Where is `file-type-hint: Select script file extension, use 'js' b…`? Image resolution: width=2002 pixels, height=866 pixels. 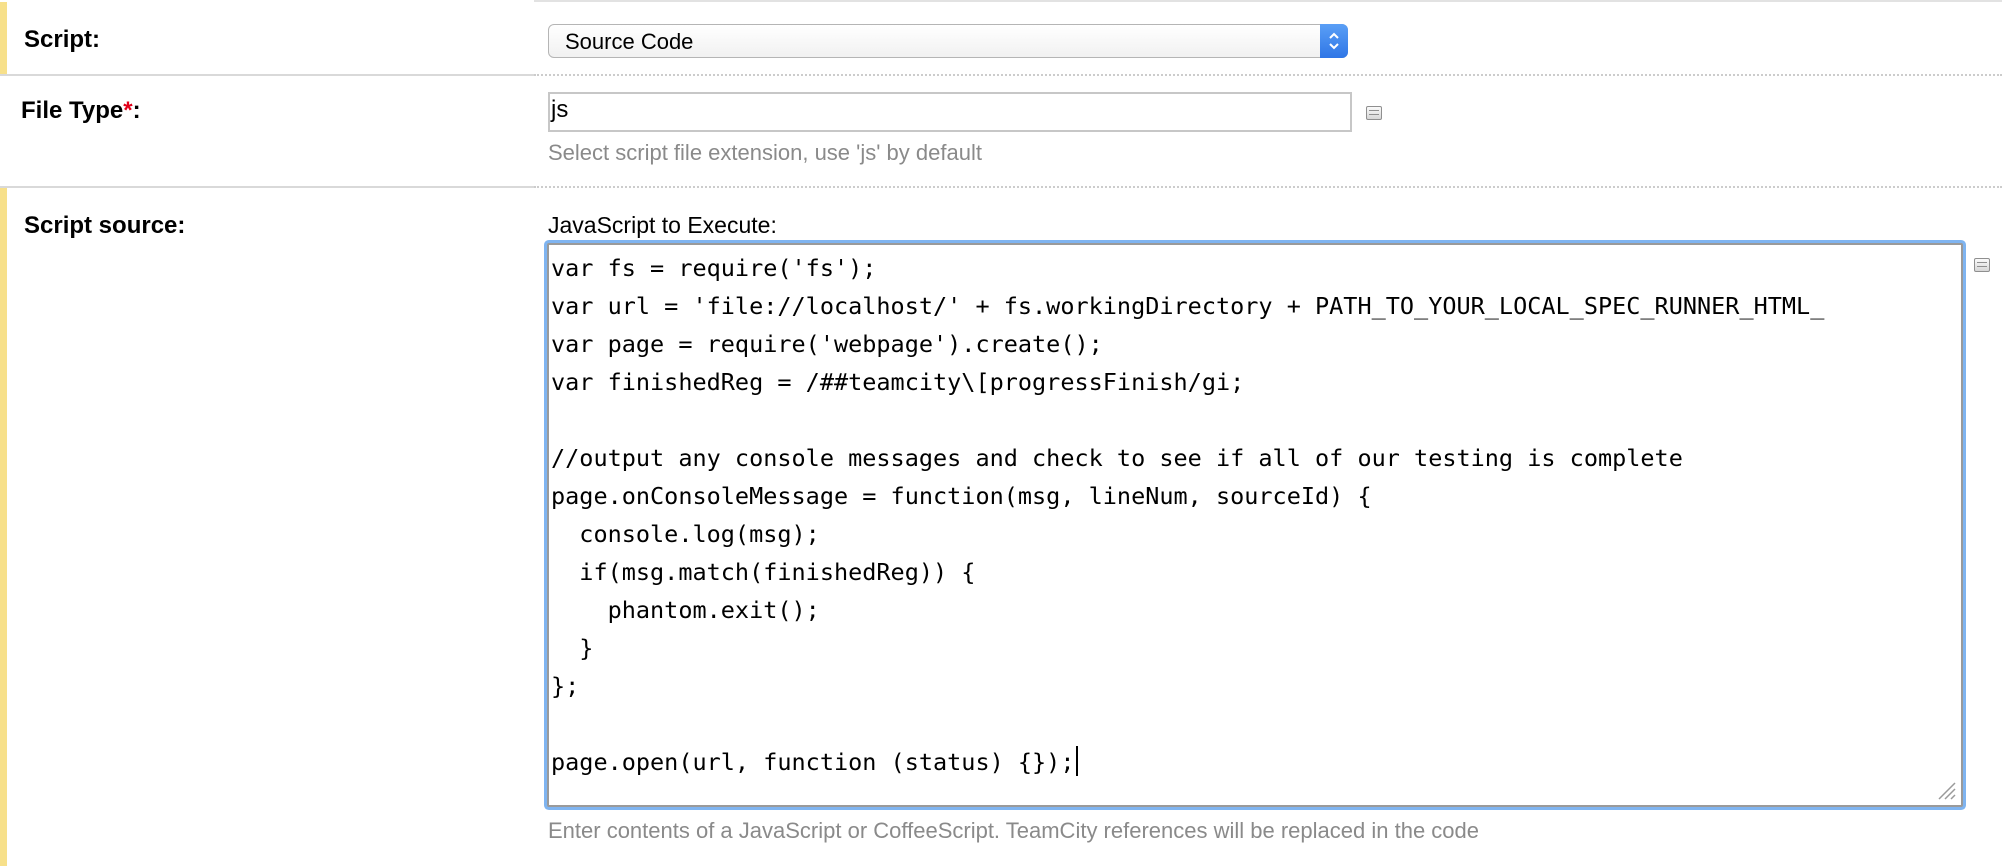 file-type-hint: Select script file extension, use 'js' b… is located at coordinates (765, 152).